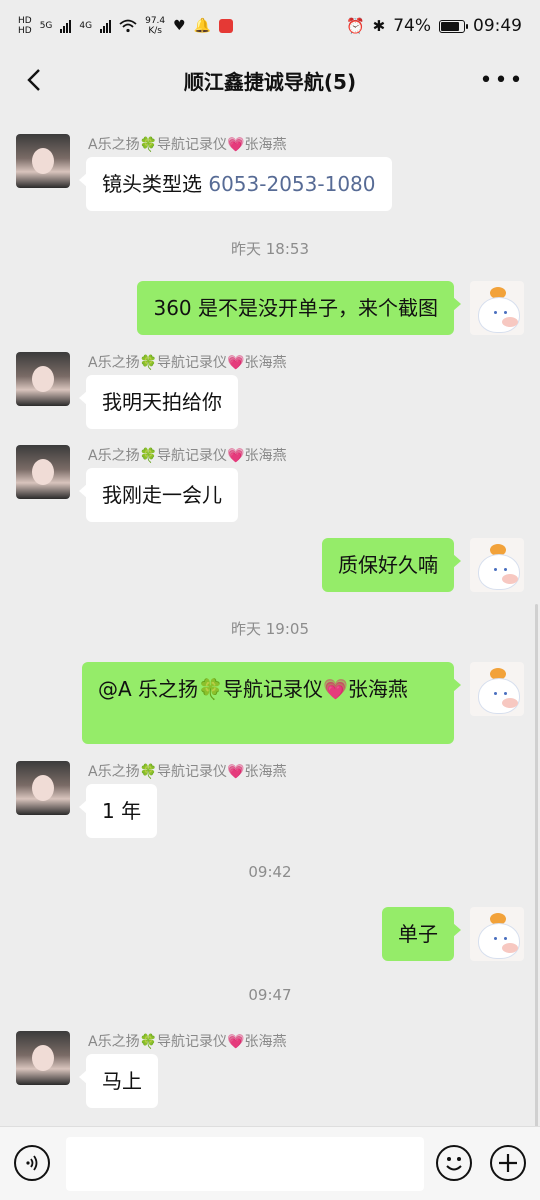 The width and height of the screenshot is (540, 1200). I want to click on page-title: 顺江鑫捷诚导航(5), so click(270, 81).